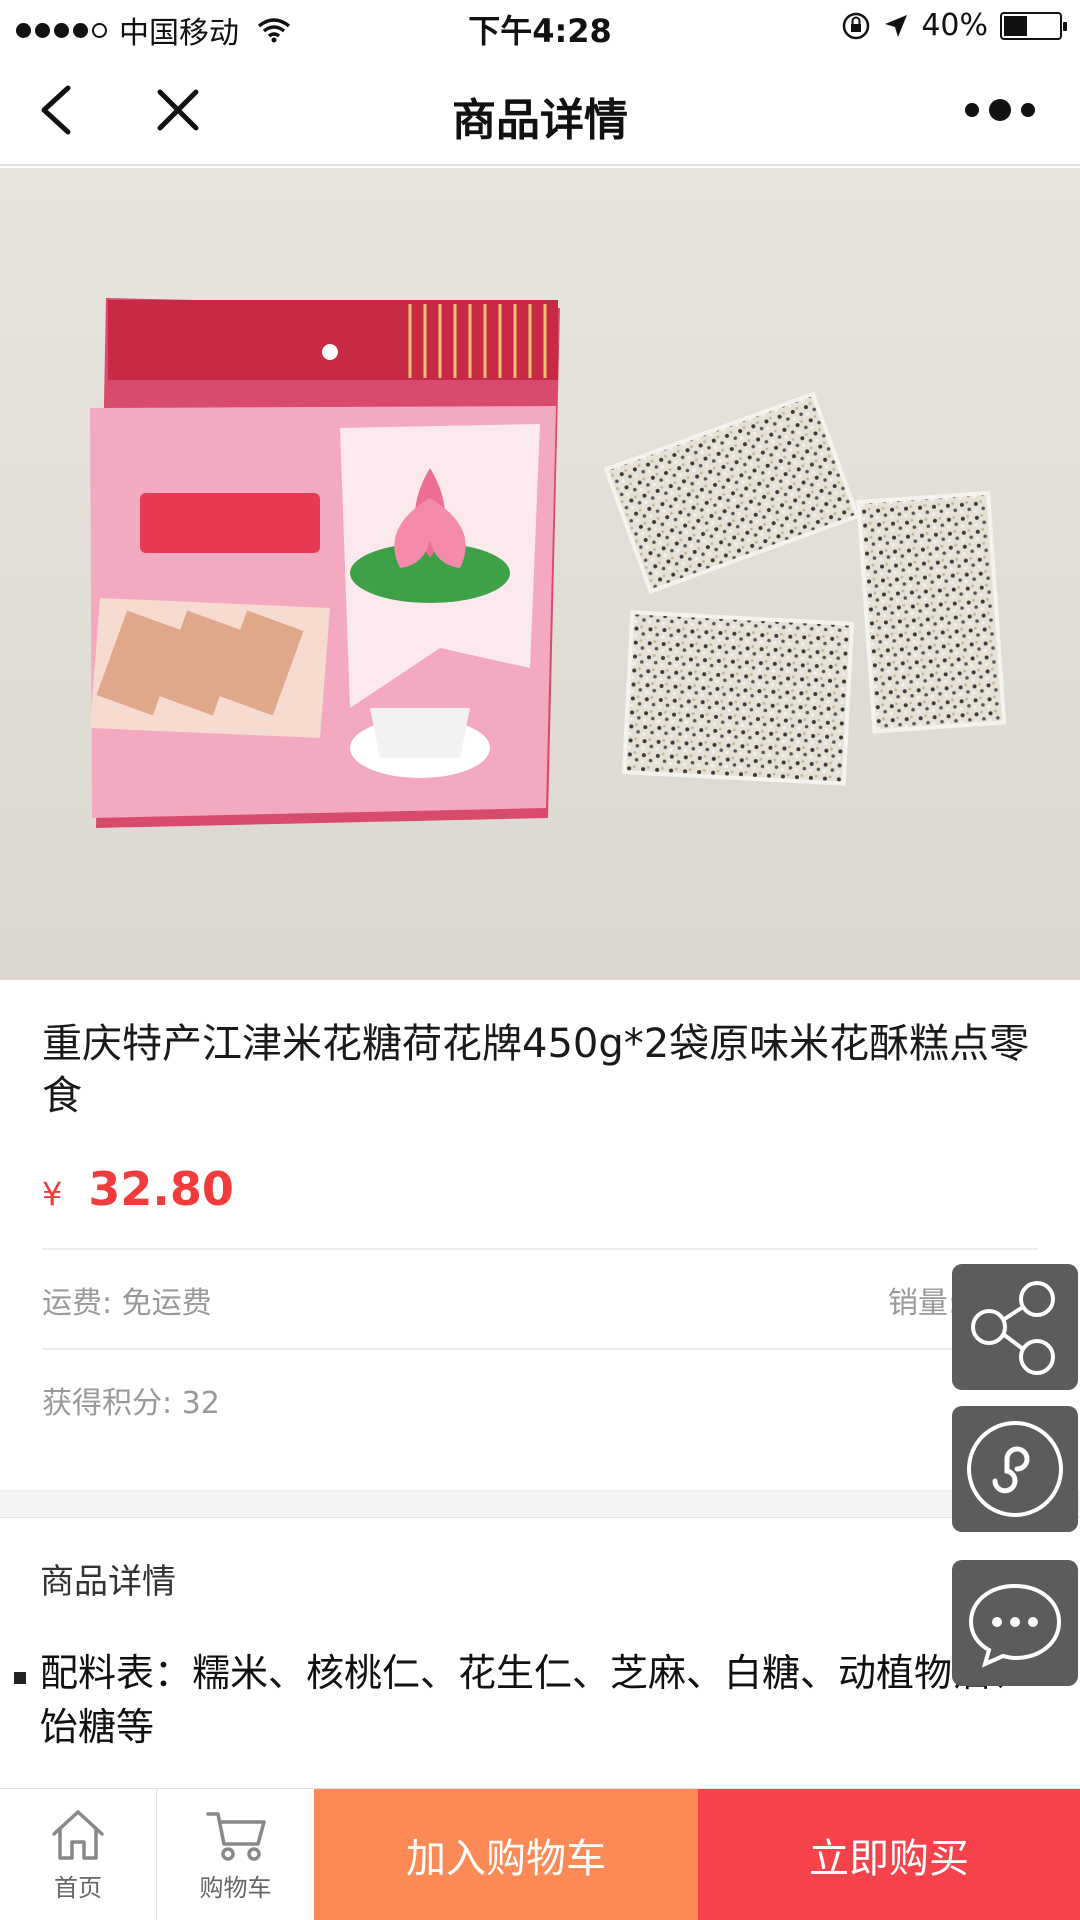 Image resolution: width=1080 pixels, height=1920 pixels. I want to click on home-icon, so click(78, 1834).